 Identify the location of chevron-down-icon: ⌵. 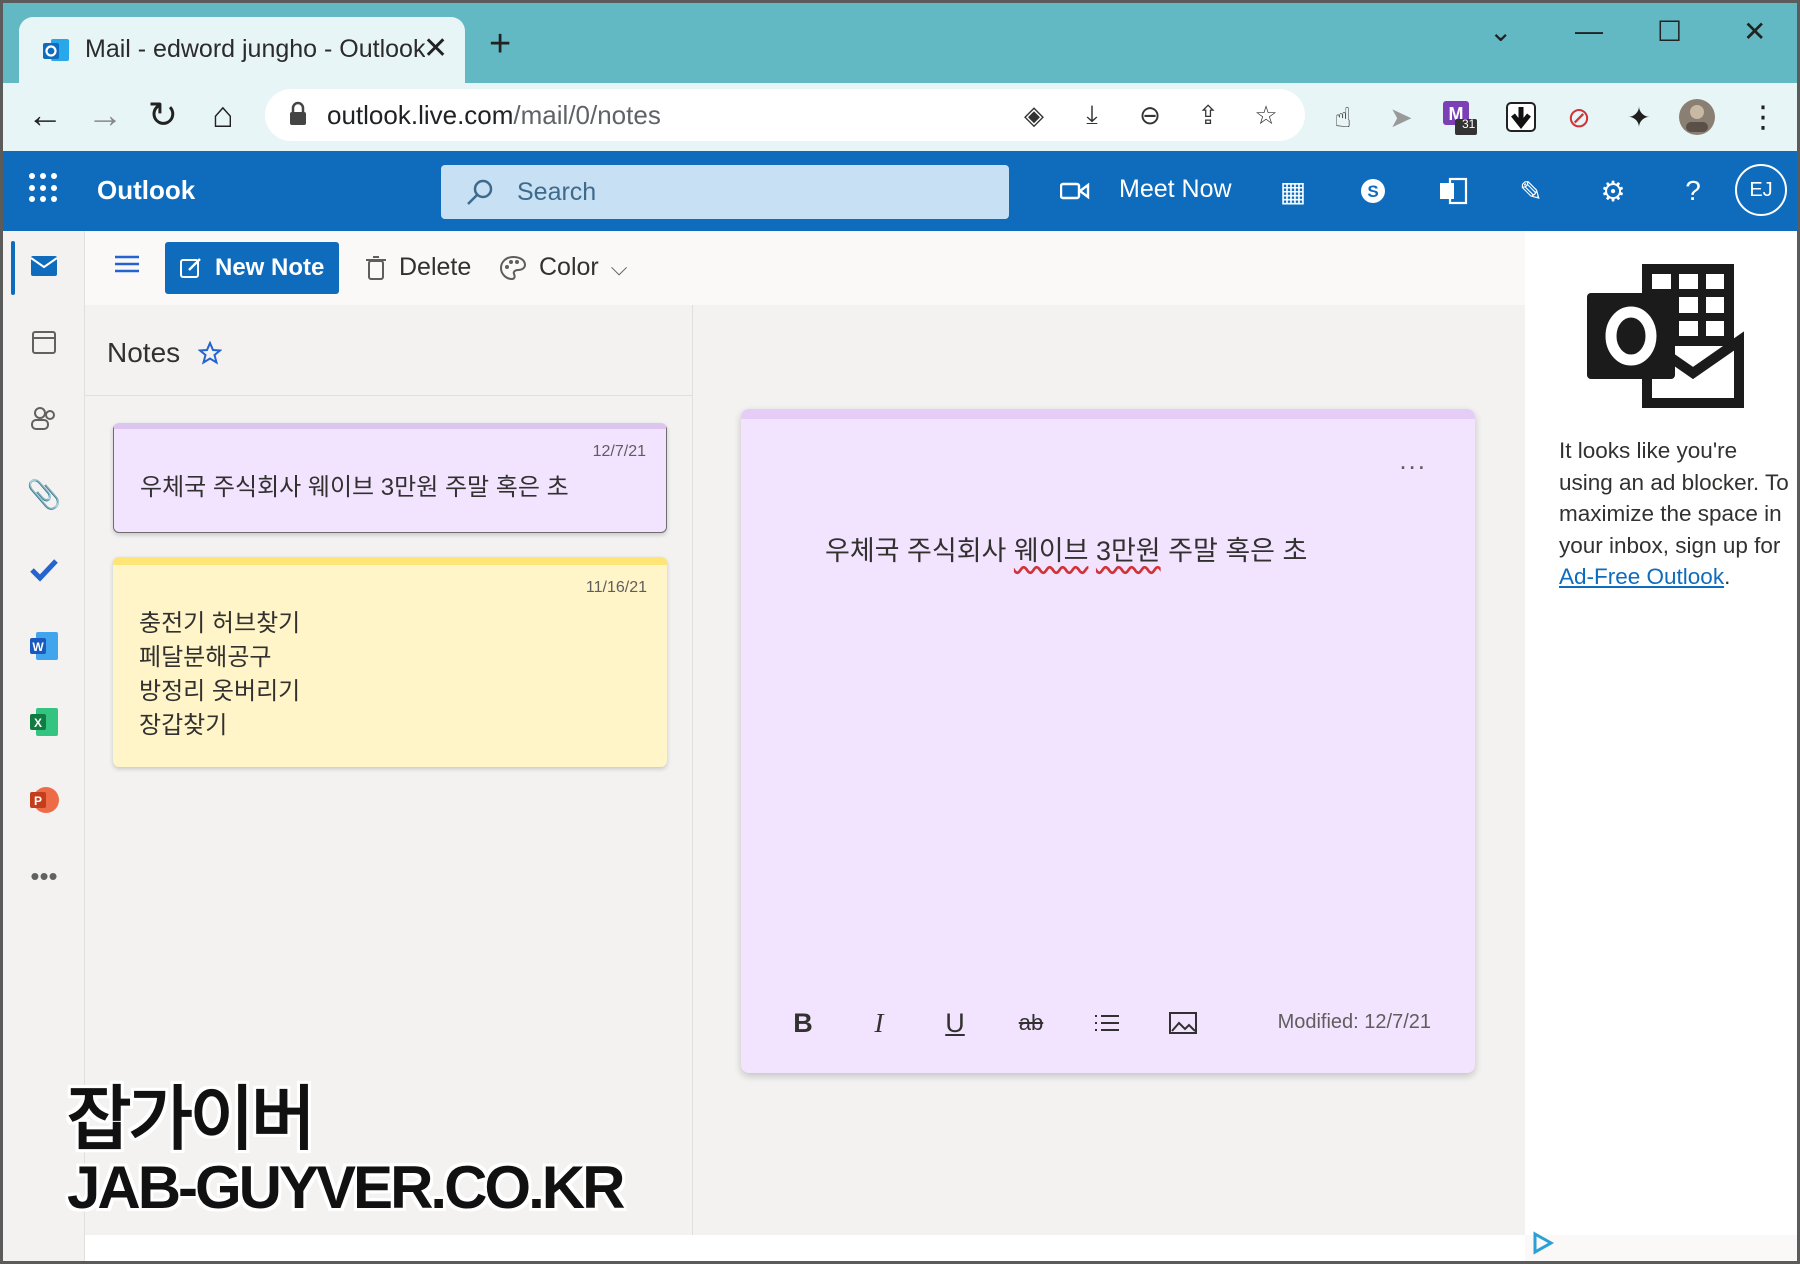
(619, 267).